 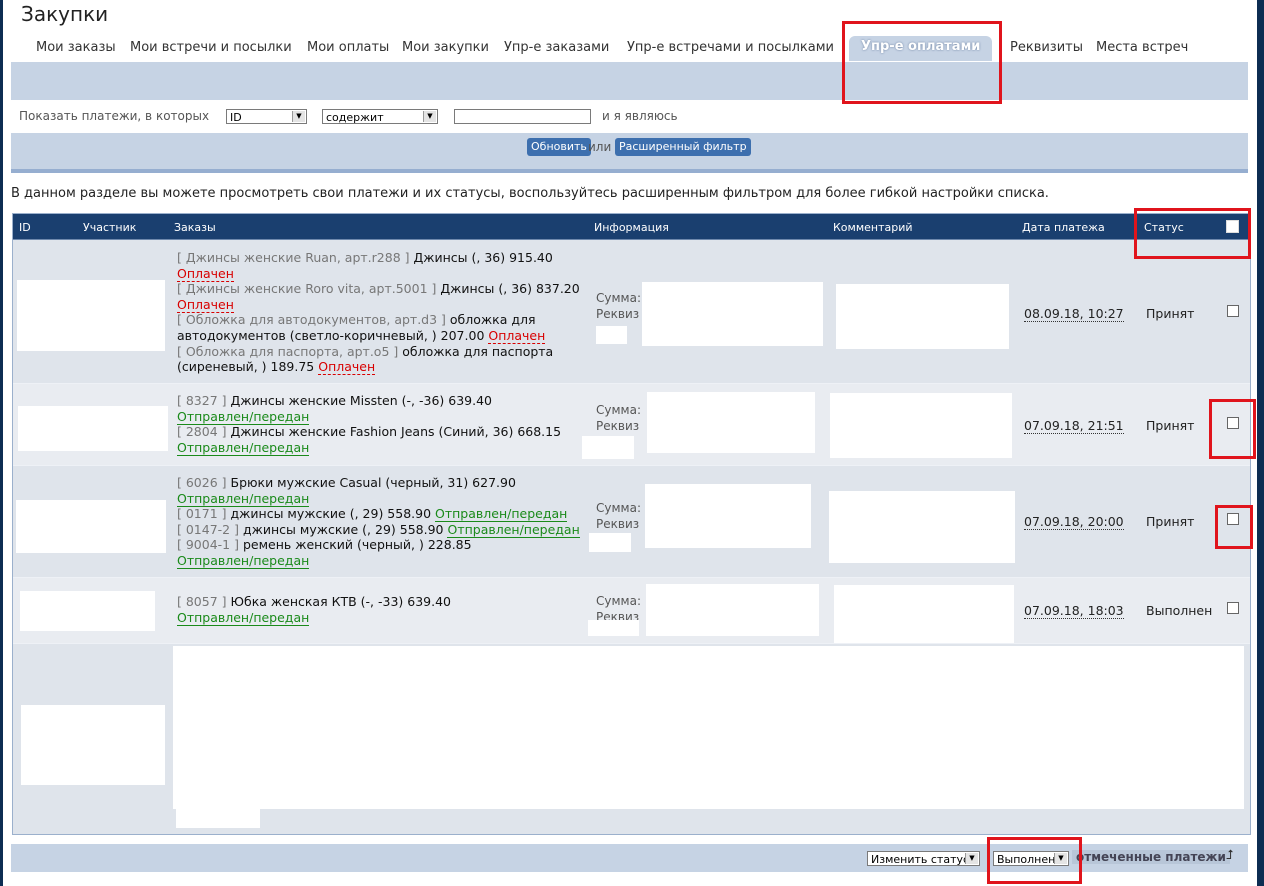 I want to click on tab-content-band, so click(x=629, y=81).